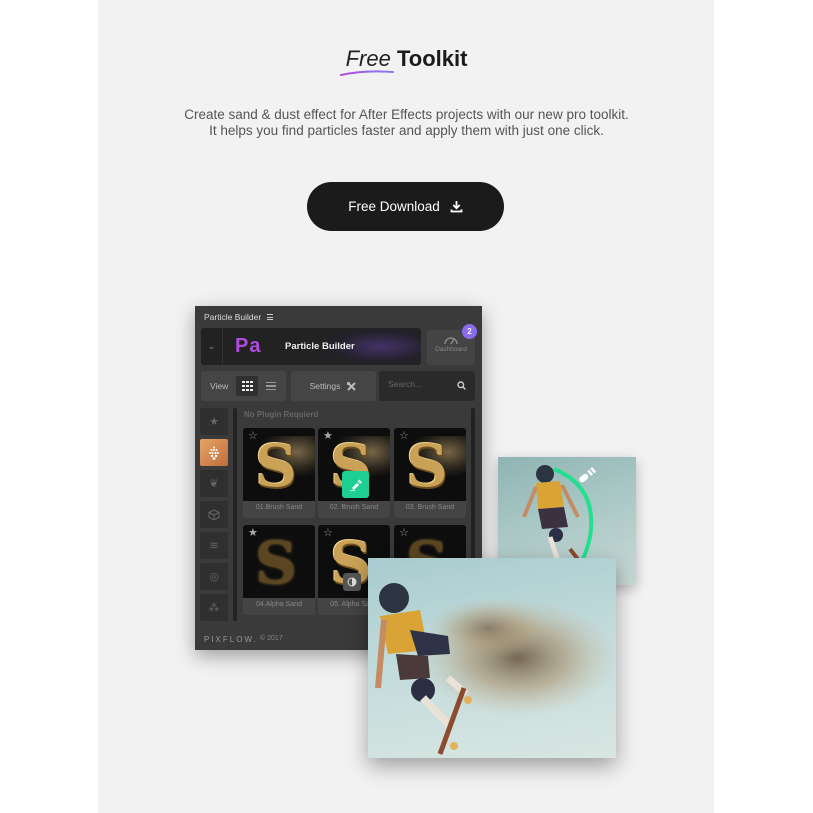  Describe the element at coordinates (451, 341) in the screenshot. I see `gauge-icon` at that location.